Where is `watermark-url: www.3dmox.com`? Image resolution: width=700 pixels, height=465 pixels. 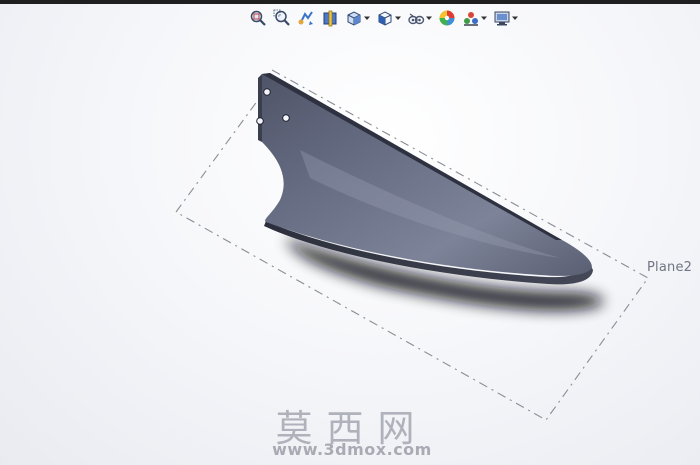 watermark-url: www.3dmox.com is located at coordinates (352, 449).